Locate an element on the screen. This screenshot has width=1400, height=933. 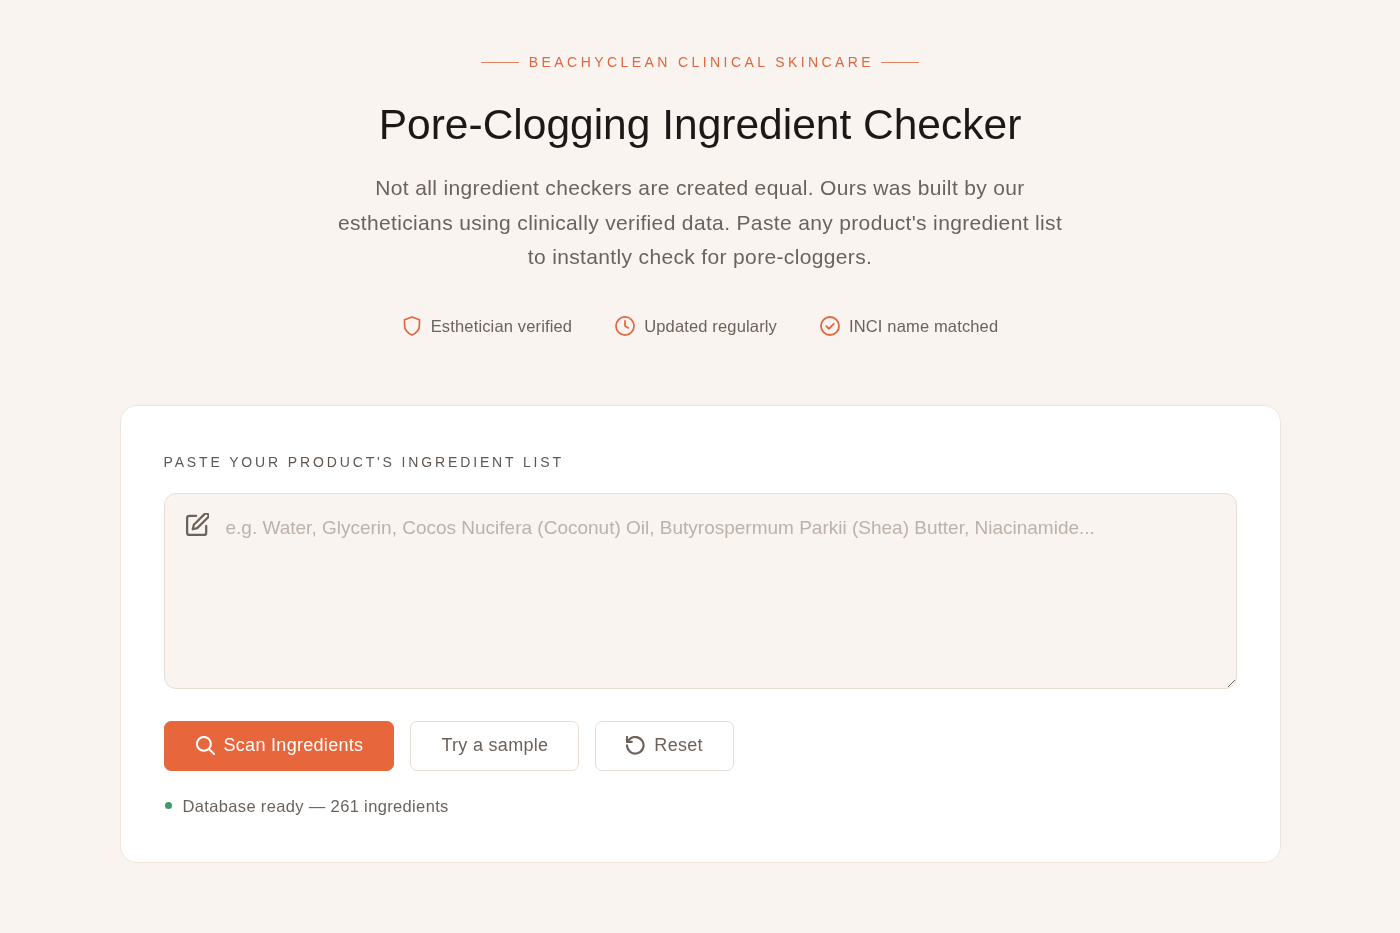
trust-badge-label: Updated regularly is located at coordinates (710, 325).